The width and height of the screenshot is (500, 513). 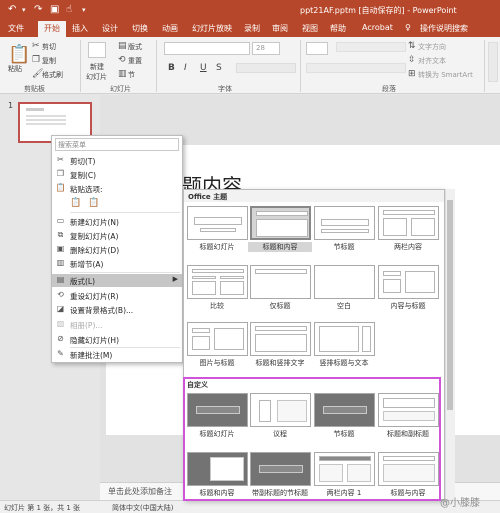 I want to click on section-icon: ▥, so click(x=60, y=262).